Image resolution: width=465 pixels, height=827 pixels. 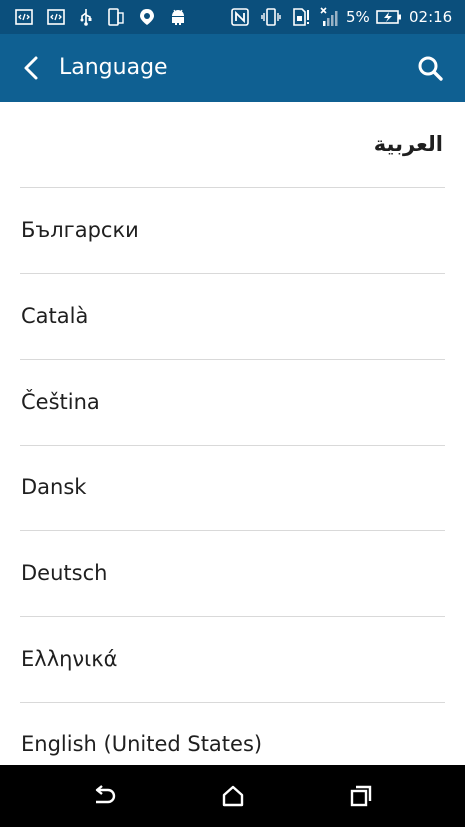 I want to click on language-item-czech: Čeština, so click(x=232, y=402).